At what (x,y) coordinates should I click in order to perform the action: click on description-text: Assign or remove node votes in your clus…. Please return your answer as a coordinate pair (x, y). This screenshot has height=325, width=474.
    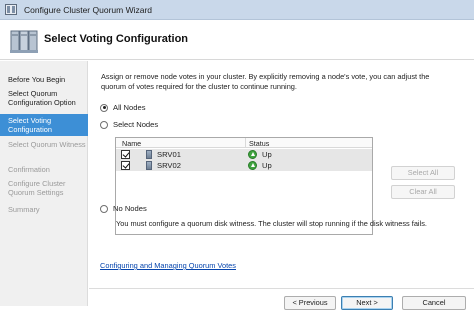
    Looking at the image, I should click on (265, 81).